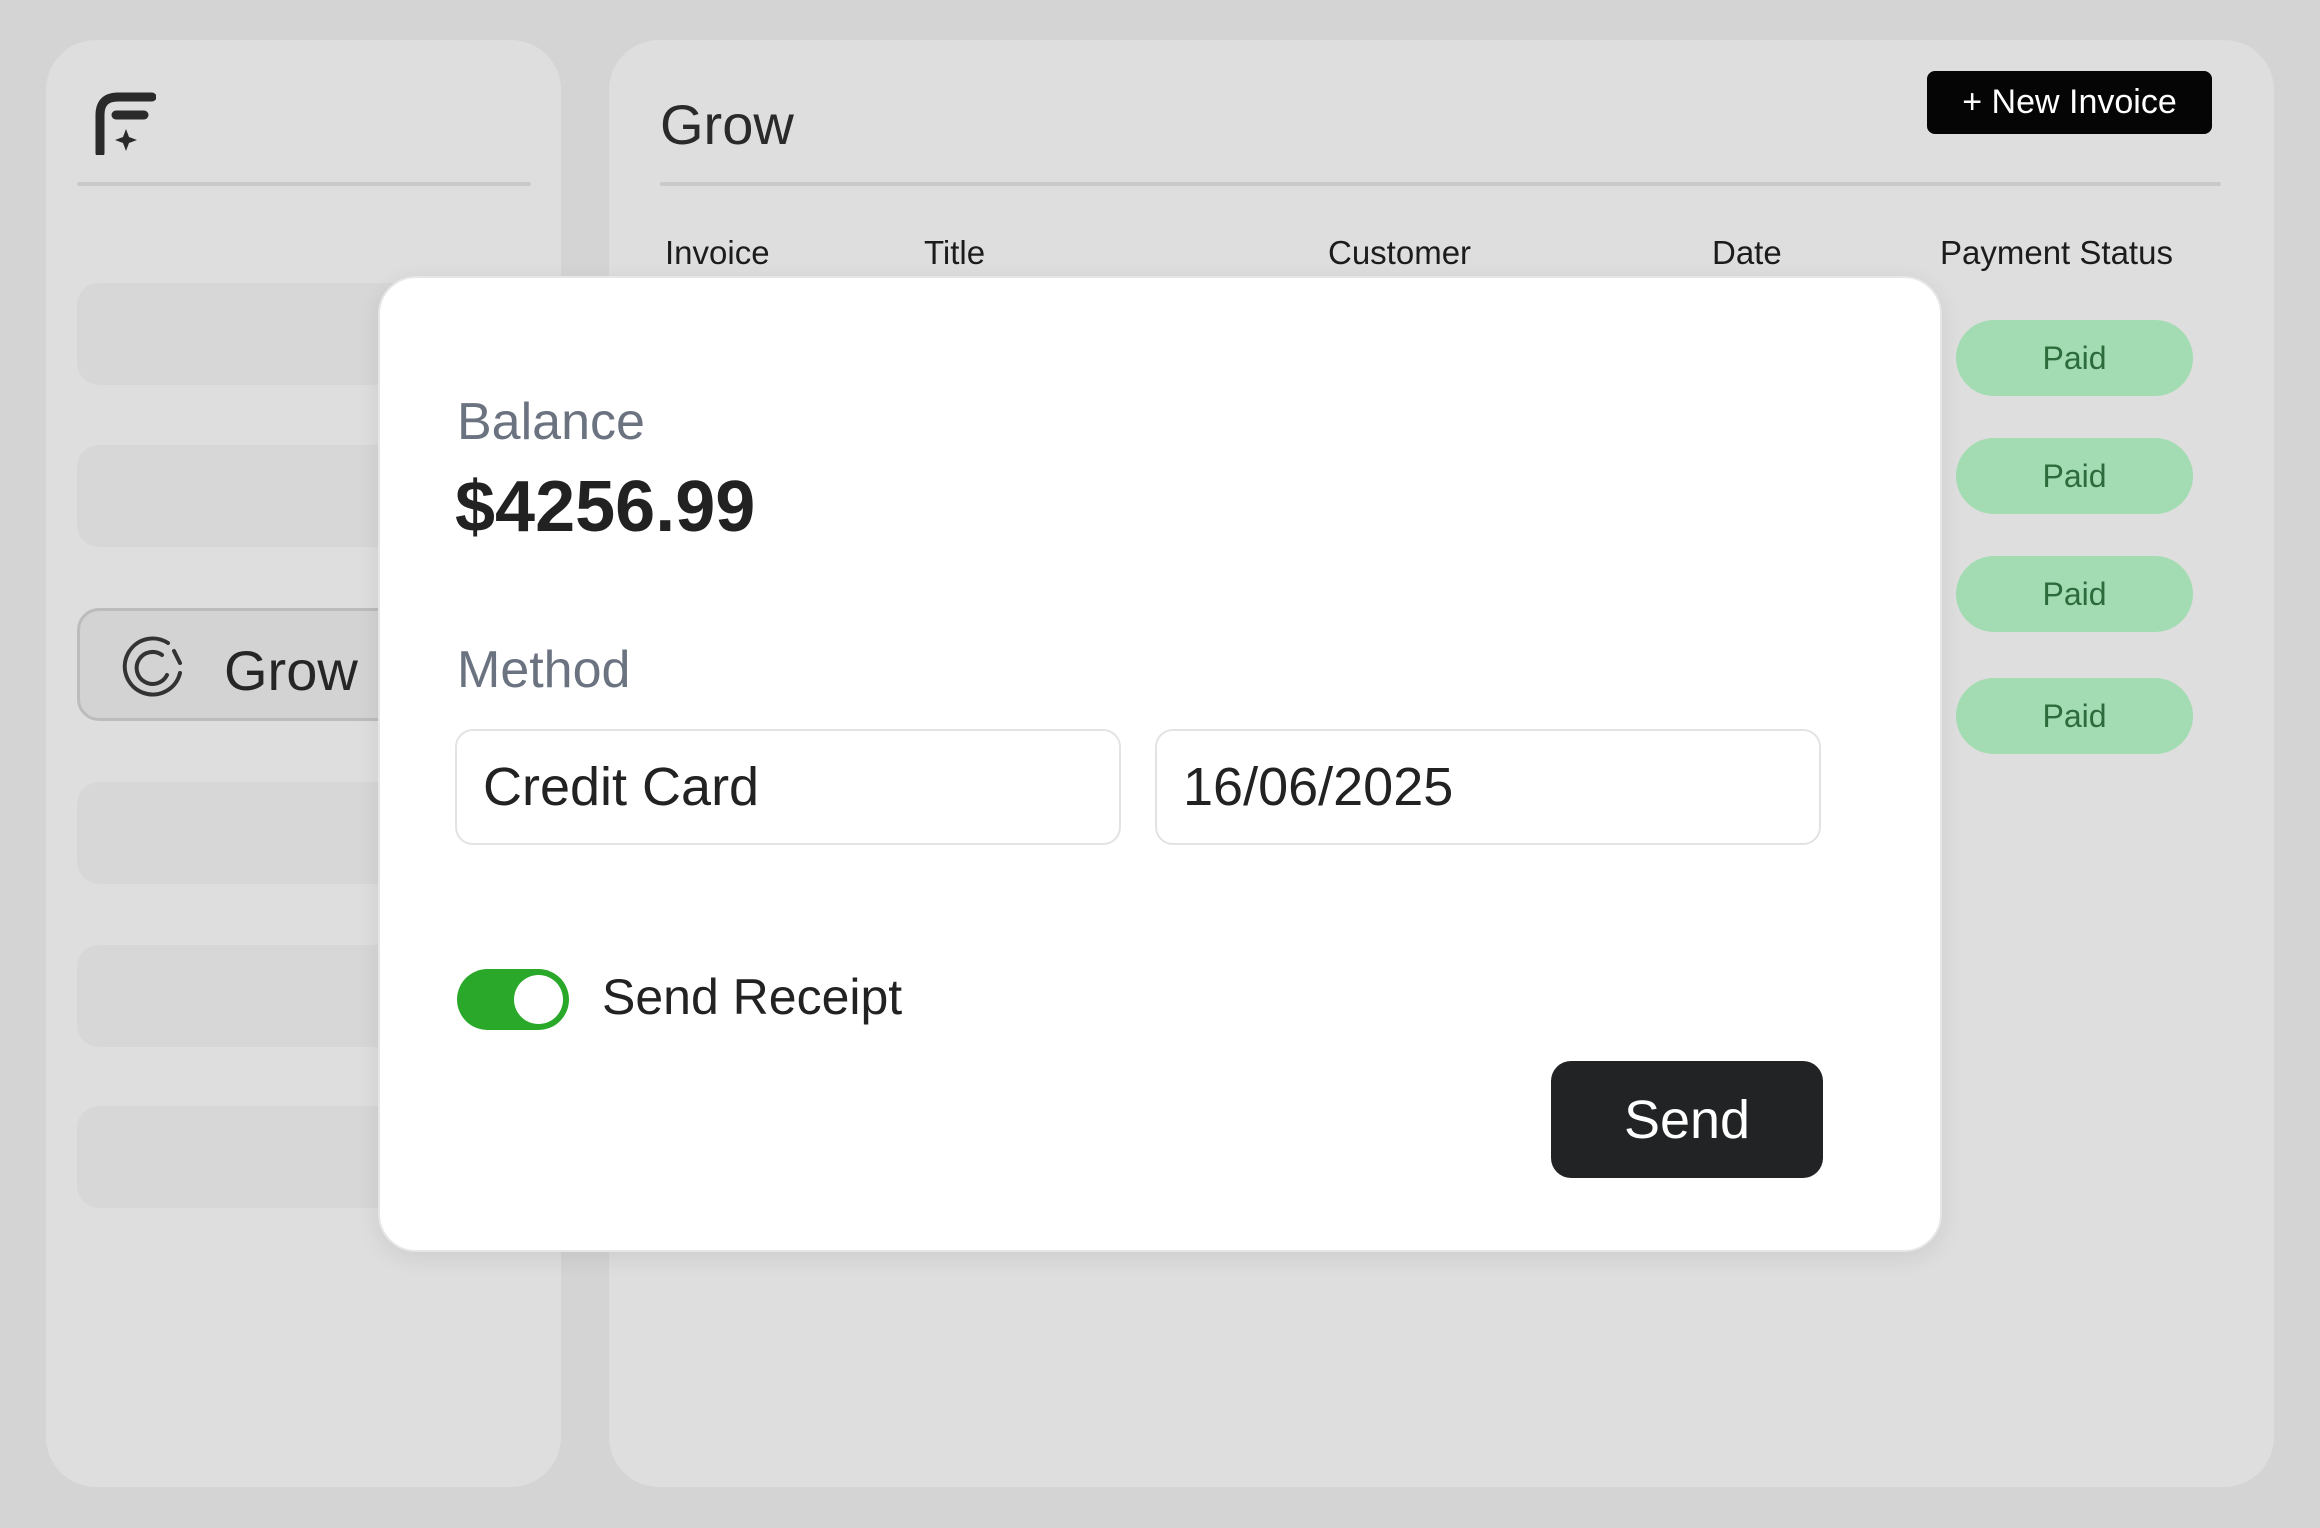  Describe the element at coordinates (544, 670) in the screenshot. I see `method-label: Method` at that location.